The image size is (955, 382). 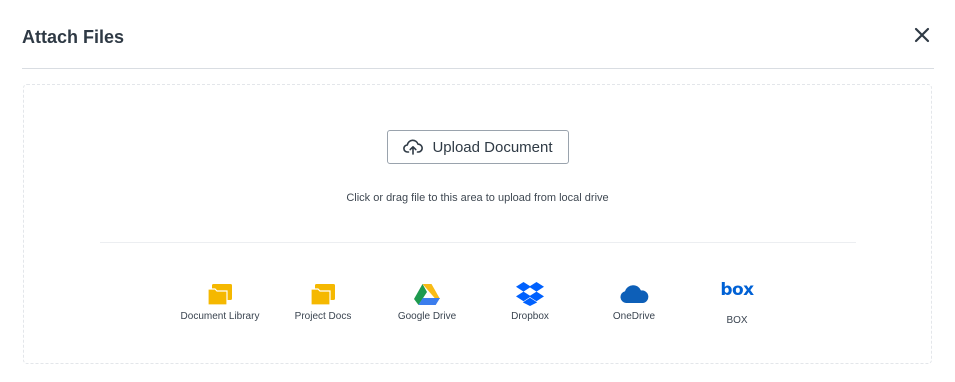 What do you see at coordinates (492, 147) in the screenshot?
I see `upload-button-label: Upload Document` at bounding box center [492, 147].